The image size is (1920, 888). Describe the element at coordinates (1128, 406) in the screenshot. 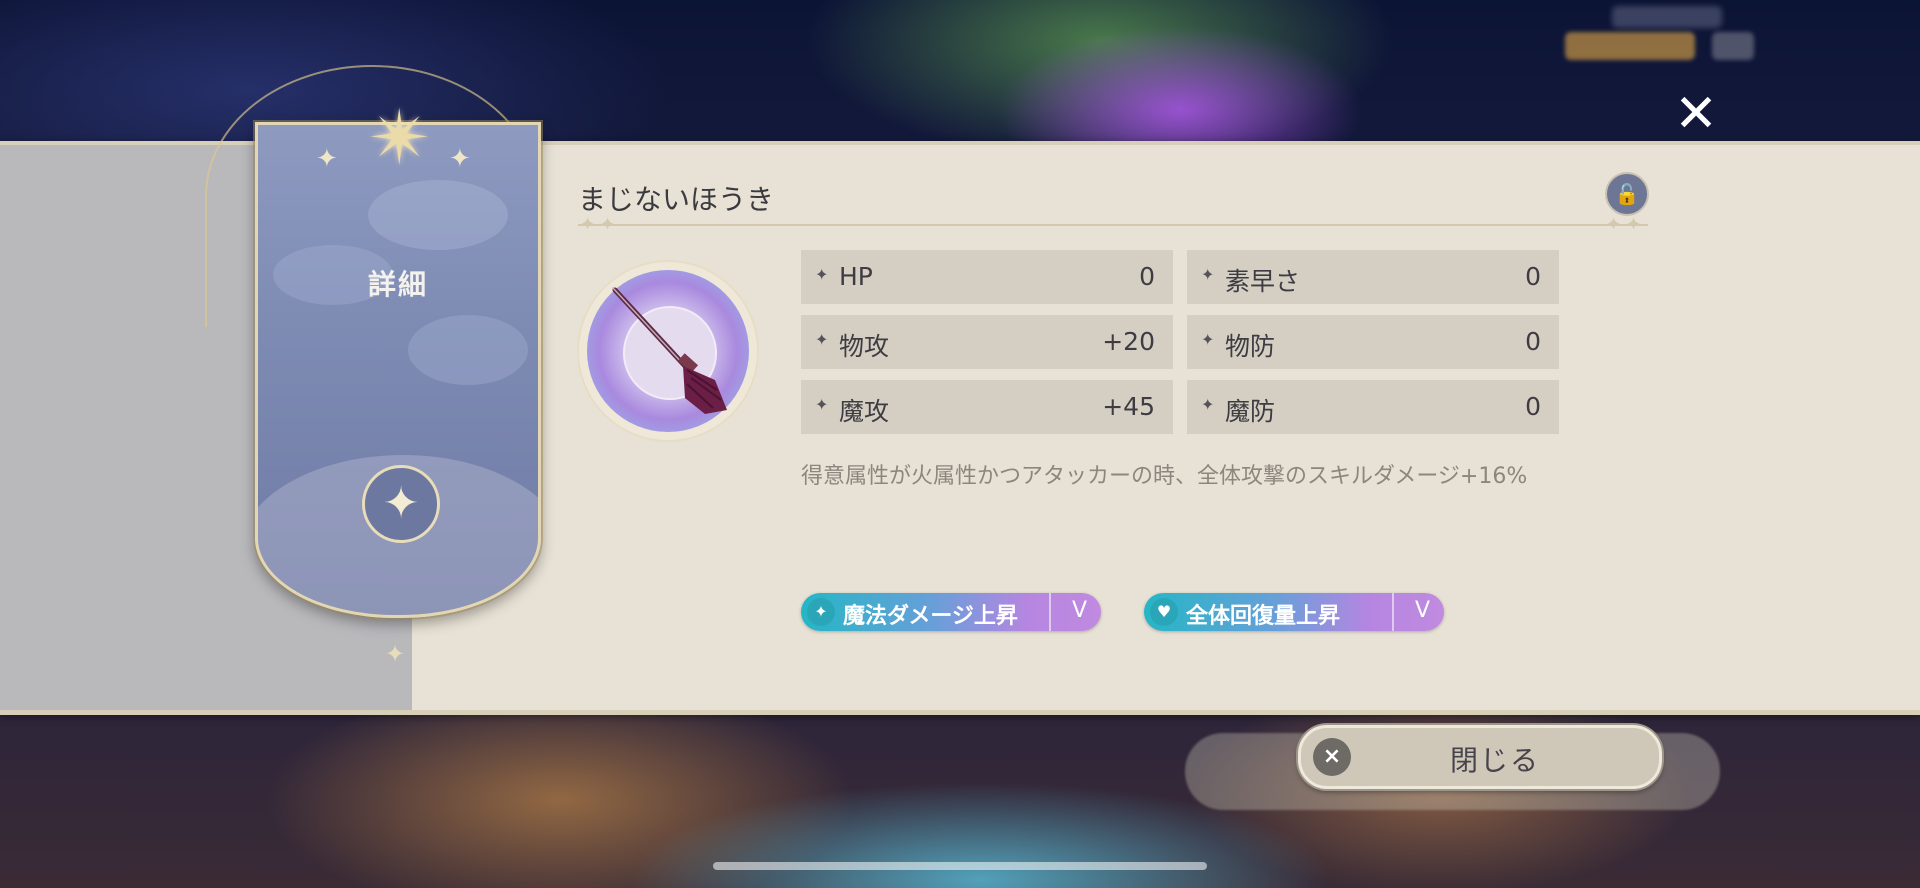

I see `stat-value: +45` at that location.